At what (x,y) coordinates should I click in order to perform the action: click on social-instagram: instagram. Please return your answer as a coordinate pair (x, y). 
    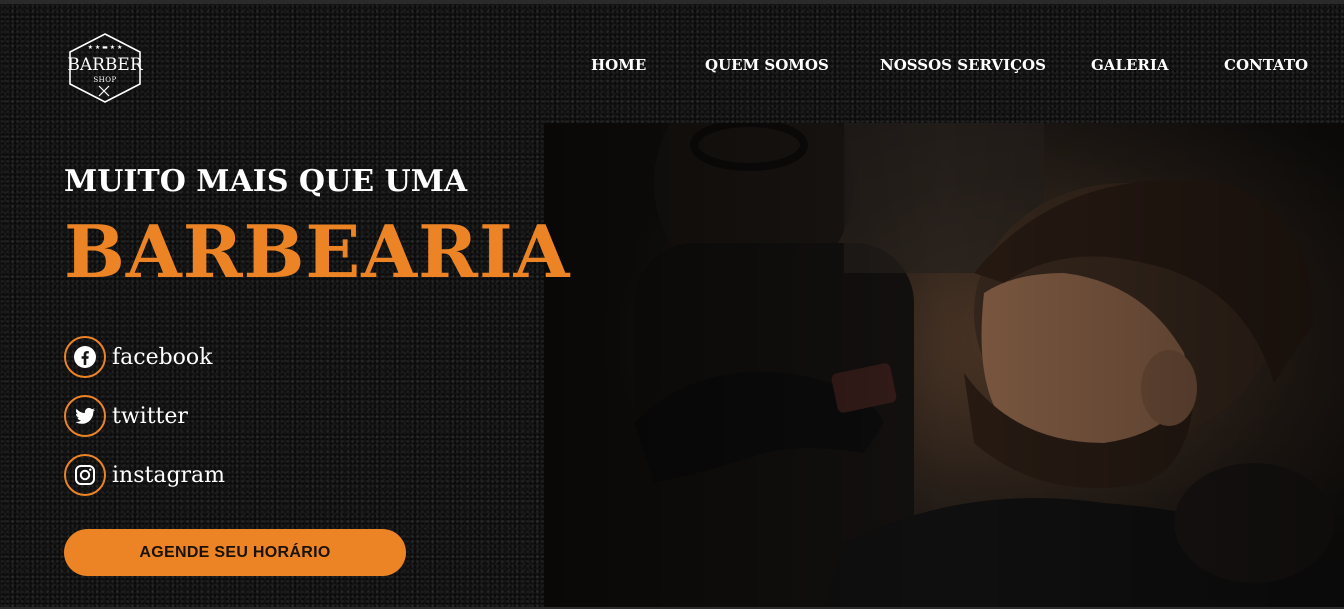
    Looking at the image, I should click on (144, 475).